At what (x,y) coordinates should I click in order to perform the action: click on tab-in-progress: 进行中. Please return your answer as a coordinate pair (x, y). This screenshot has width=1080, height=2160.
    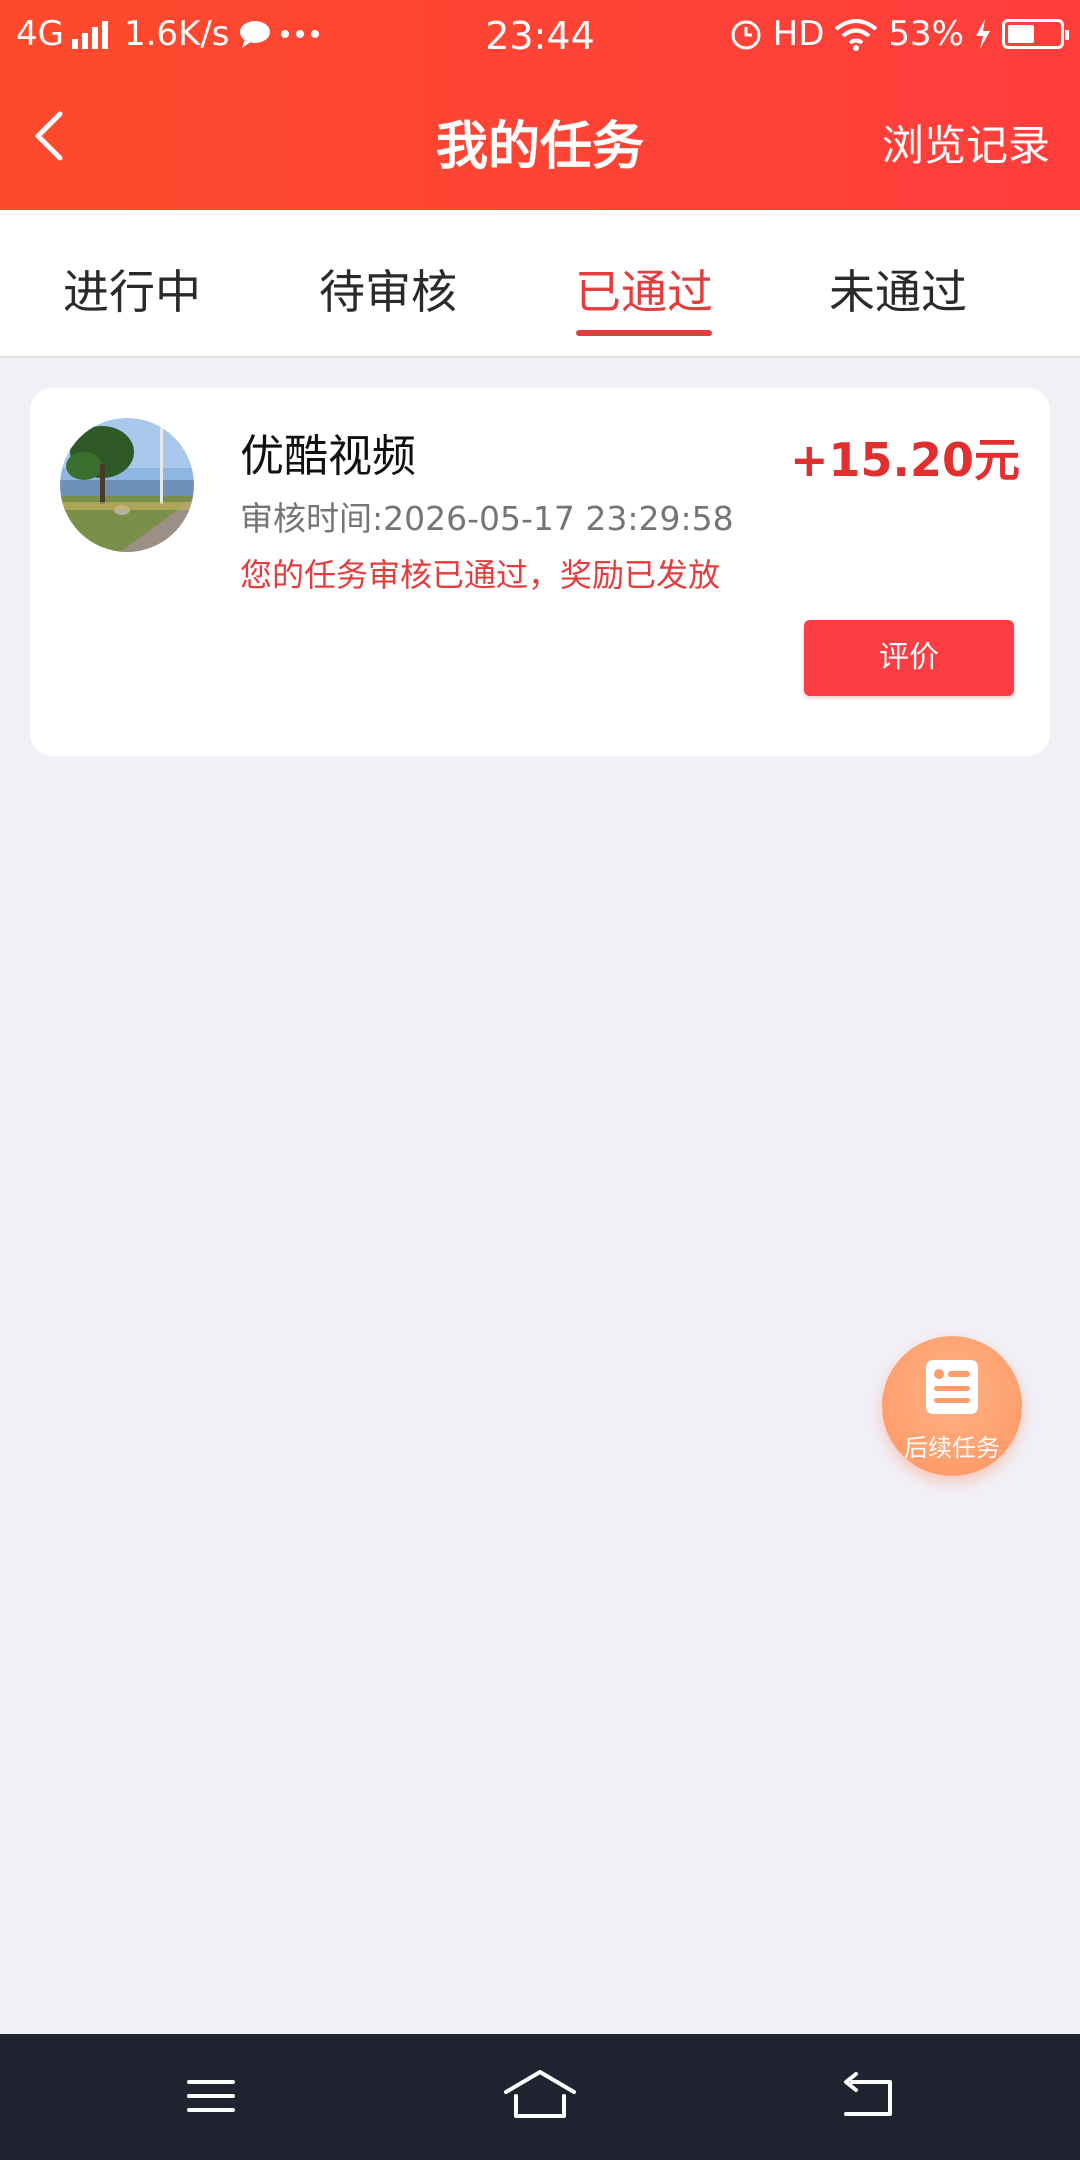
    Looking at the image, I should click on (132, 289).